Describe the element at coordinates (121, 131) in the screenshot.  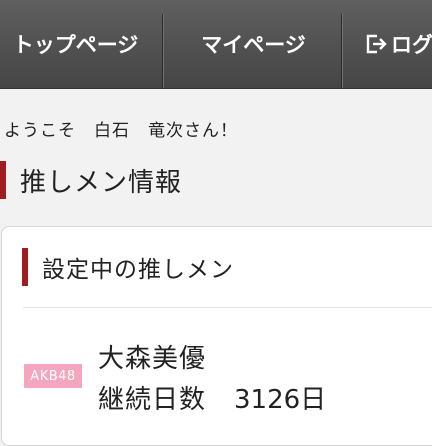
I see `welcome-message: ようこそ 白石 竜次さん！` at that location.